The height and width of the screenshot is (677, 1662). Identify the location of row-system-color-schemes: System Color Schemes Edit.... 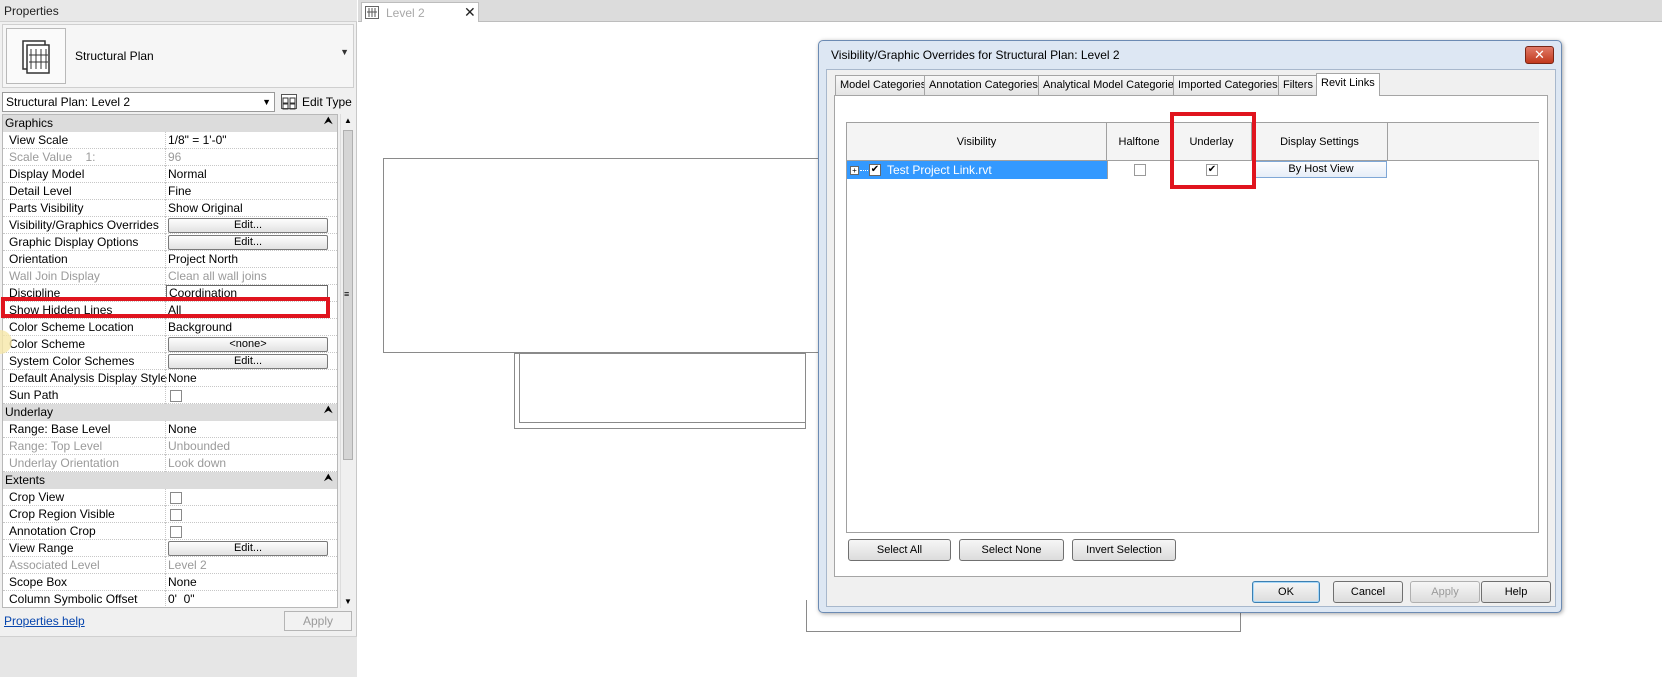
(170, 361).